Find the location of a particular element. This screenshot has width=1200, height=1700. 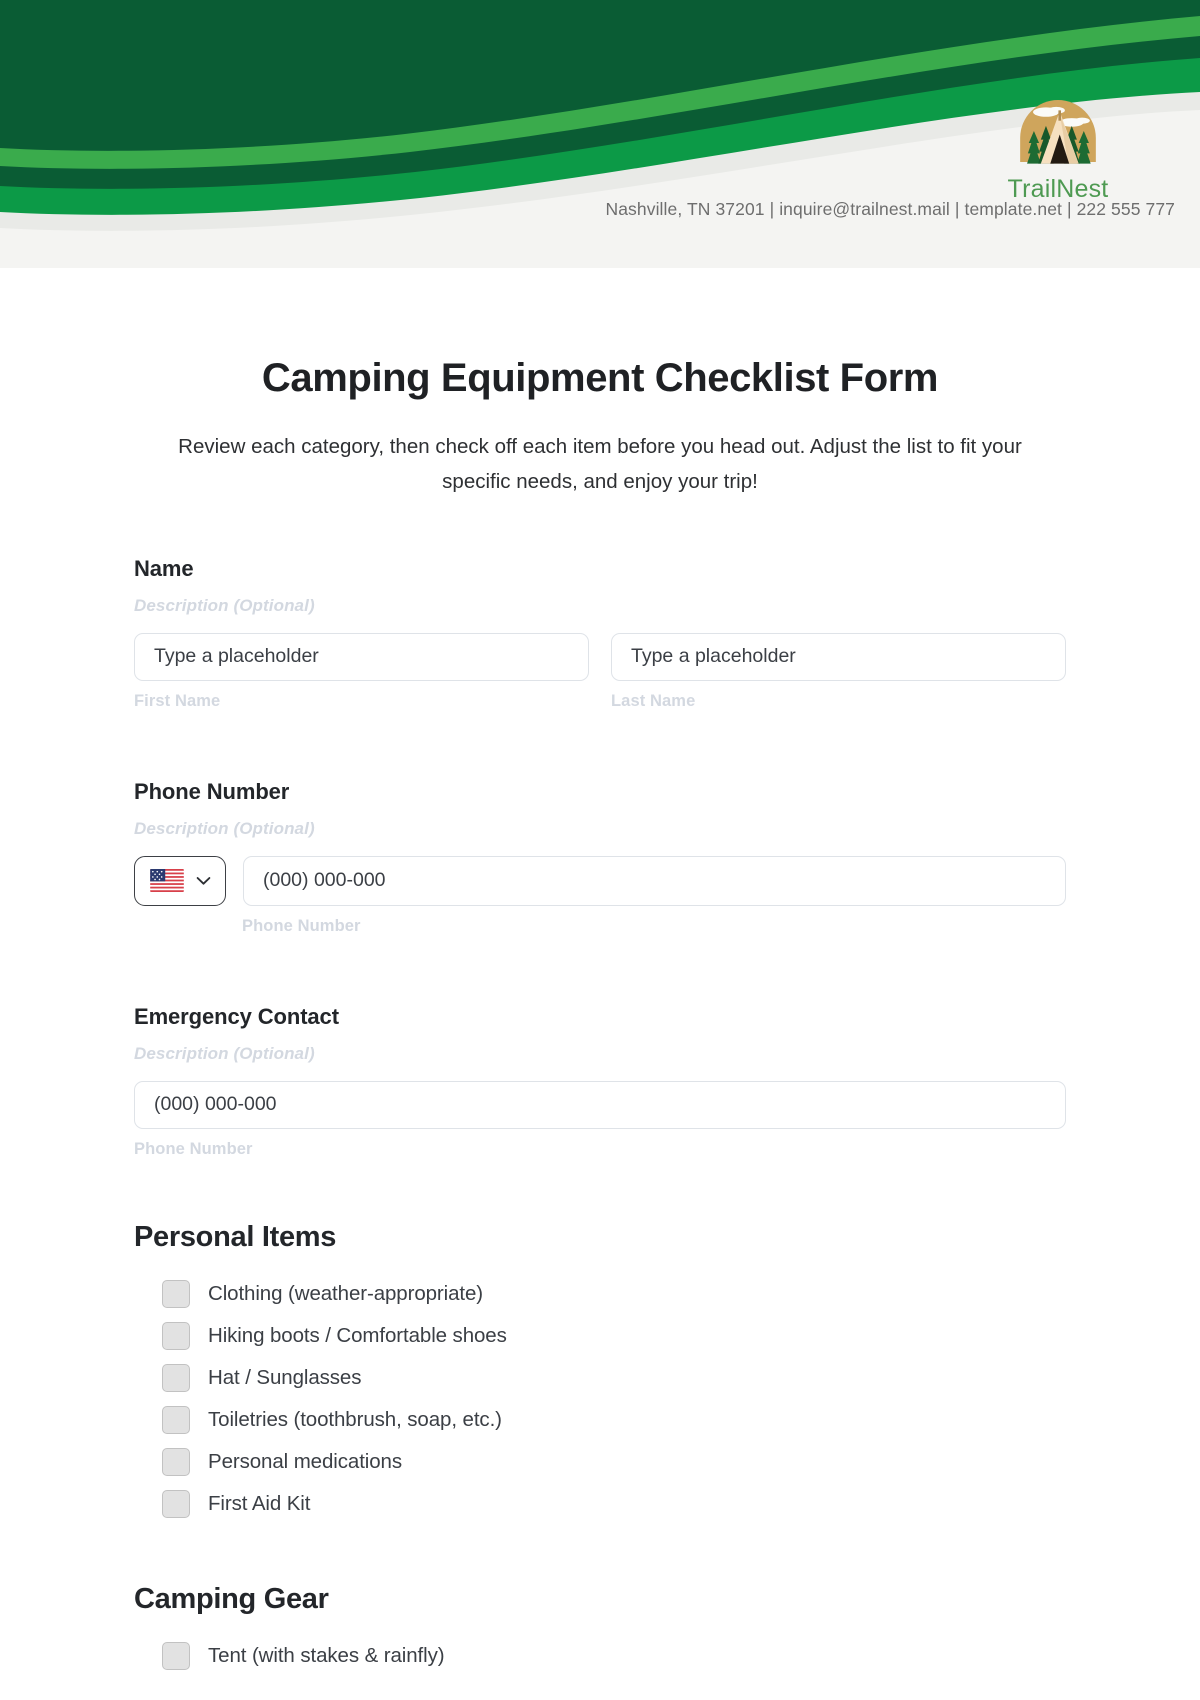

emergency-input-row: Phone Number is located at coordinates (600, 1119).